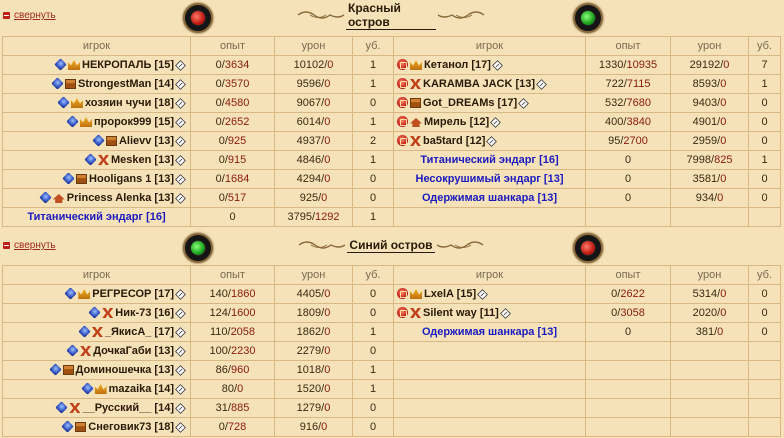  Describe the element at coordinates (142, 160) in the screenshot. I see `player-name-link: Mesken [13]` at that location.